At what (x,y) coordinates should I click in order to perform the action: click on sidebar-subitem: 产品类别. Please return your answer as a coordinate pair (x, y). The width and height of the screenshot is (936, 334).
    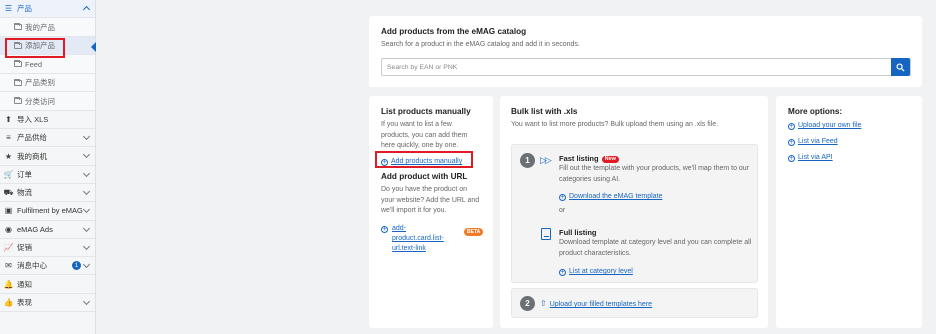
    Looking at the image, I should click on (47, 83).